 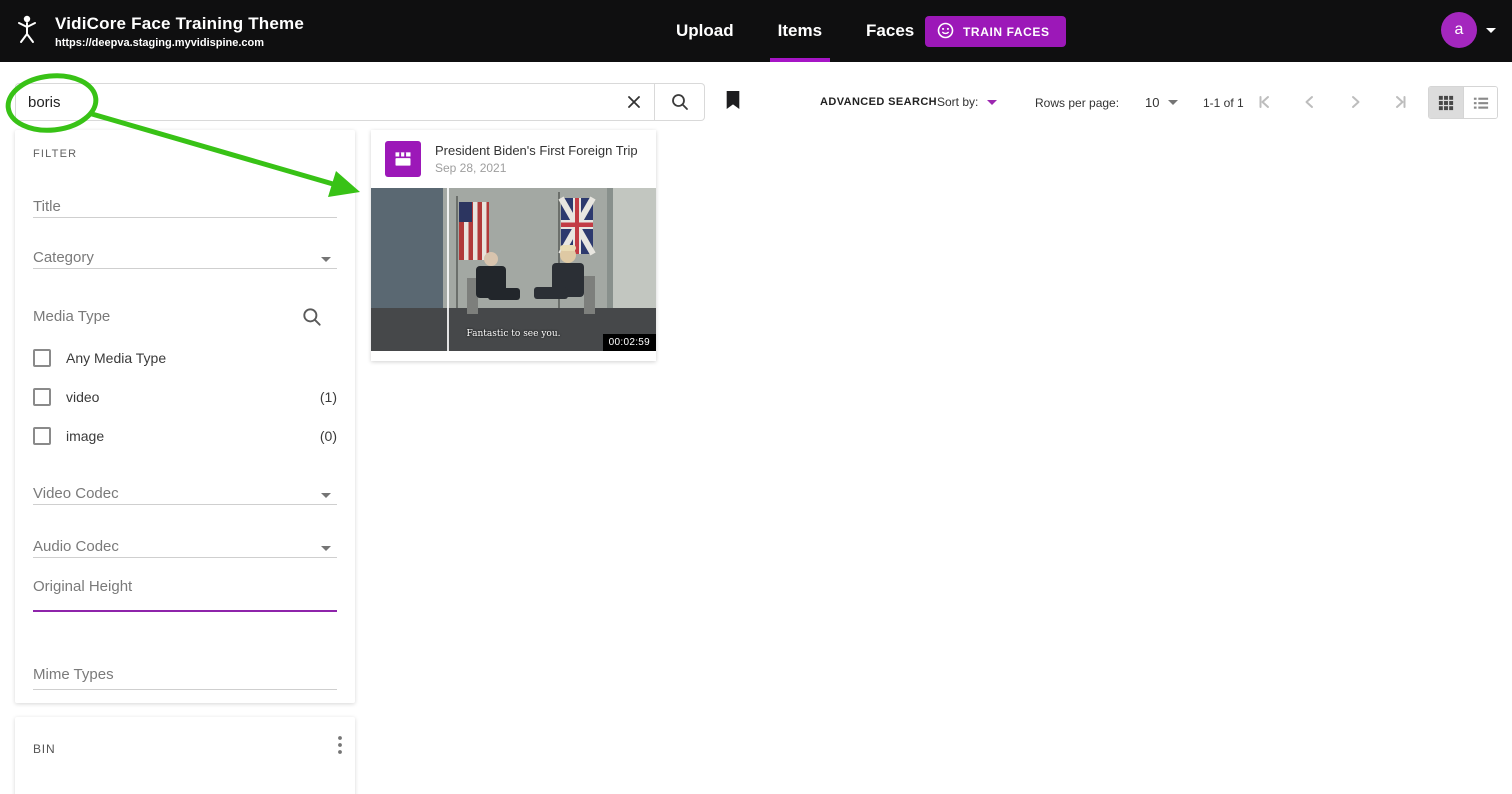 I want to click on pagination-controls, so click(x=1332, y=102).